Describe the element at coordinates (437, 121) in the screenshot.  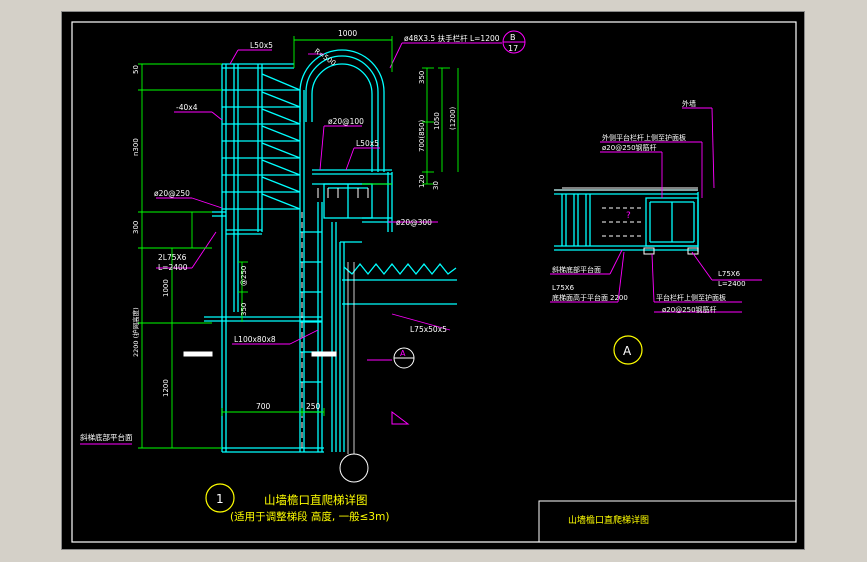
I see `dim-1050: 1050` at that location.